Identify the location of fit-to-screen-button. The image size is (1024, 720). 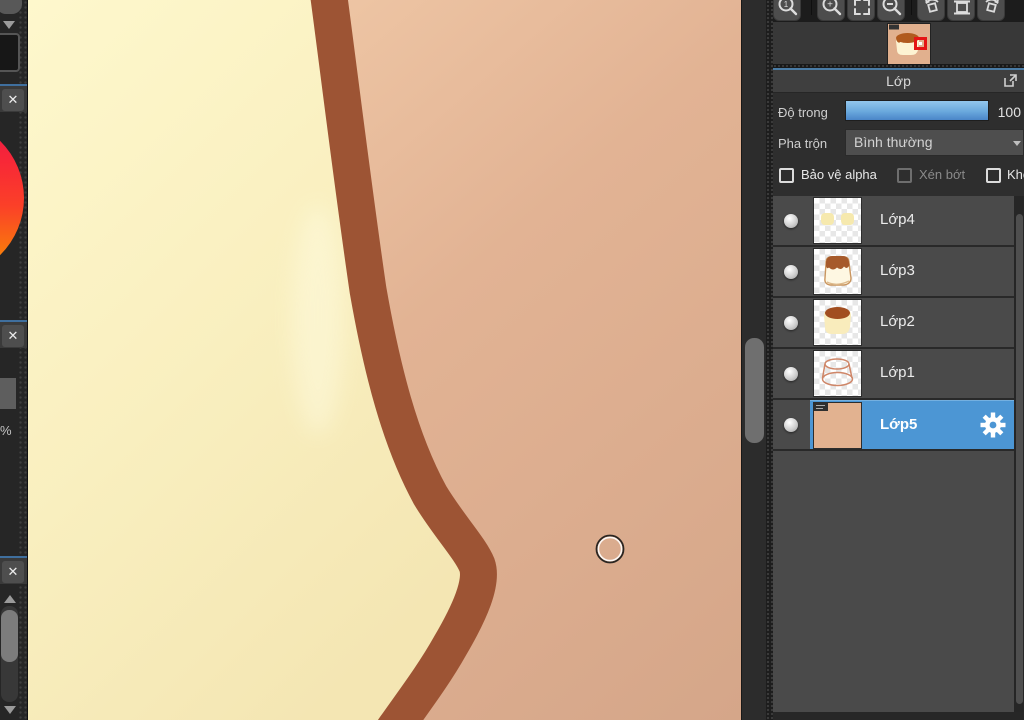
(861, 10).